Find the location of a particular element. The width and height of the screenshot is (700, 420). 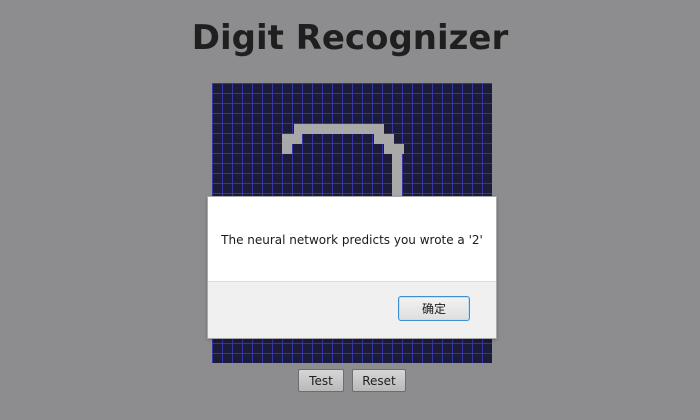

test-button: Test is located at coordinates (321, 380).